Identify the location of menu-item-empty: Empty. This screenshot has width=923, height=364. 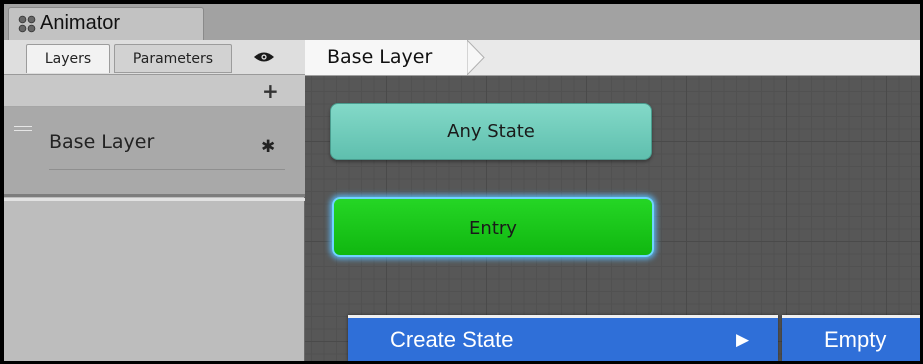
(851, 339).